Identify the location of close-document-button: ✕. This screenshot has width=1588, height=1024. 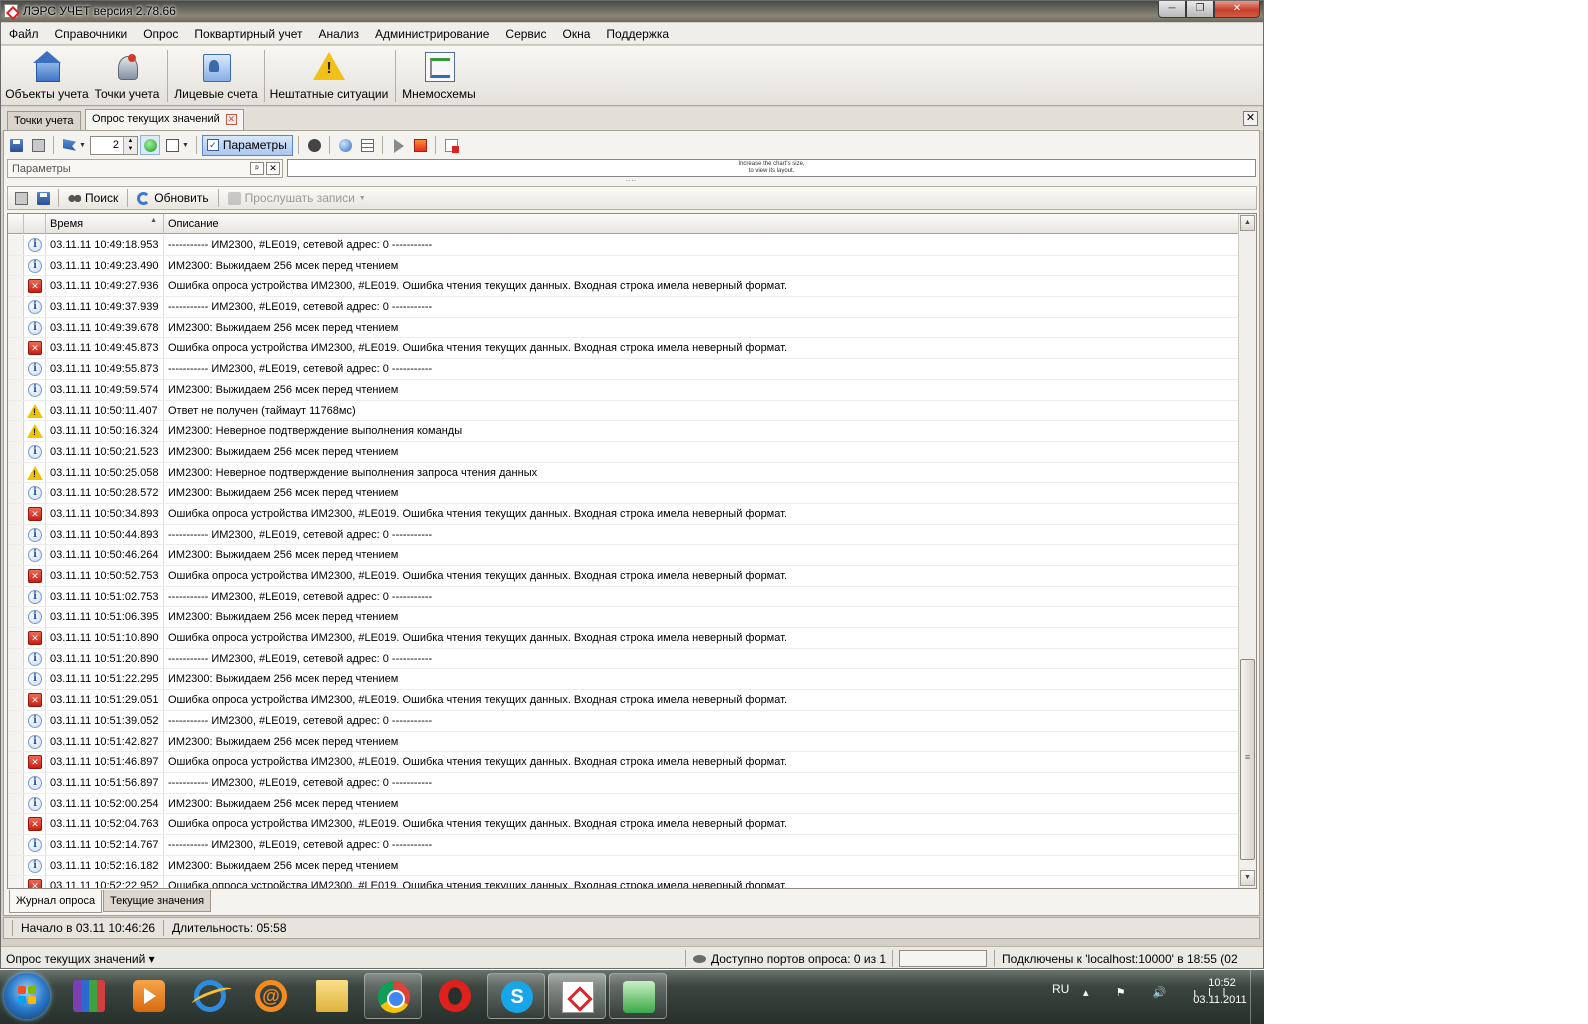
(1250, 118).